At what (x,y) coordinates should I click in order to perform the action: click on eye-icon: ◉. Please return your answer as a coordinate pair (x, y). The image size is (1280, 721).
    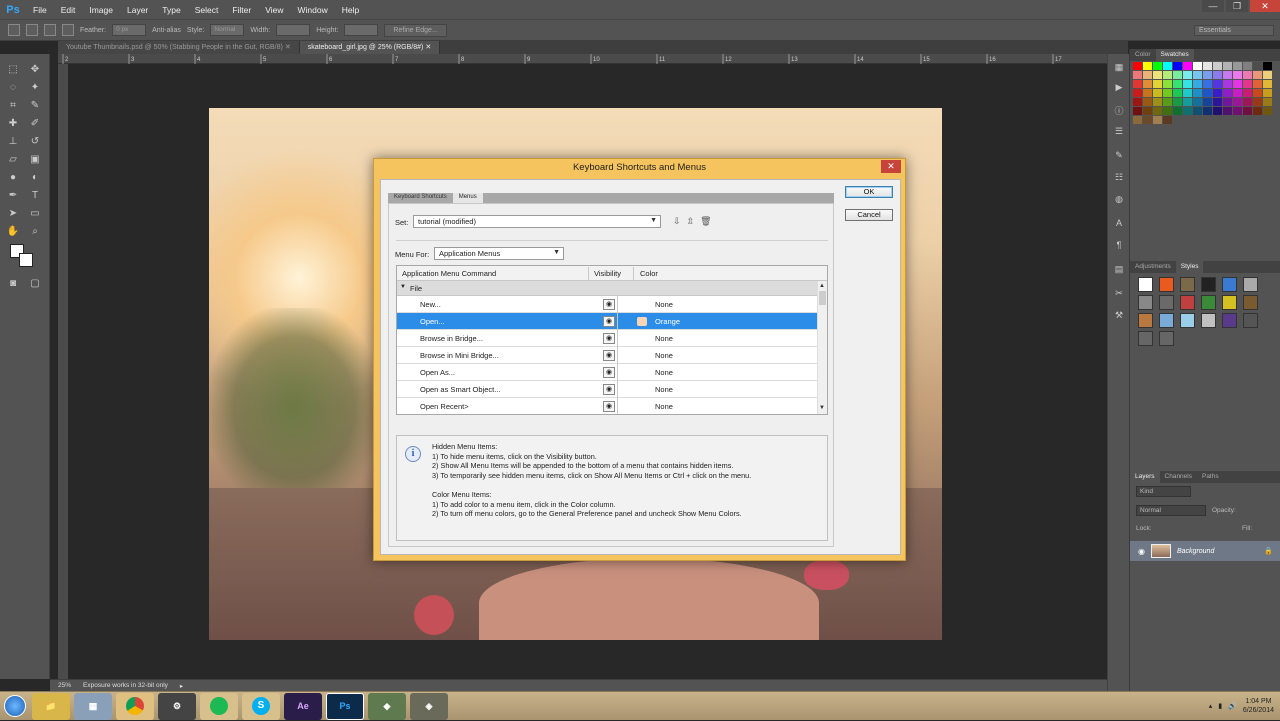
    Looking at the image, I should click on (1141, 551).